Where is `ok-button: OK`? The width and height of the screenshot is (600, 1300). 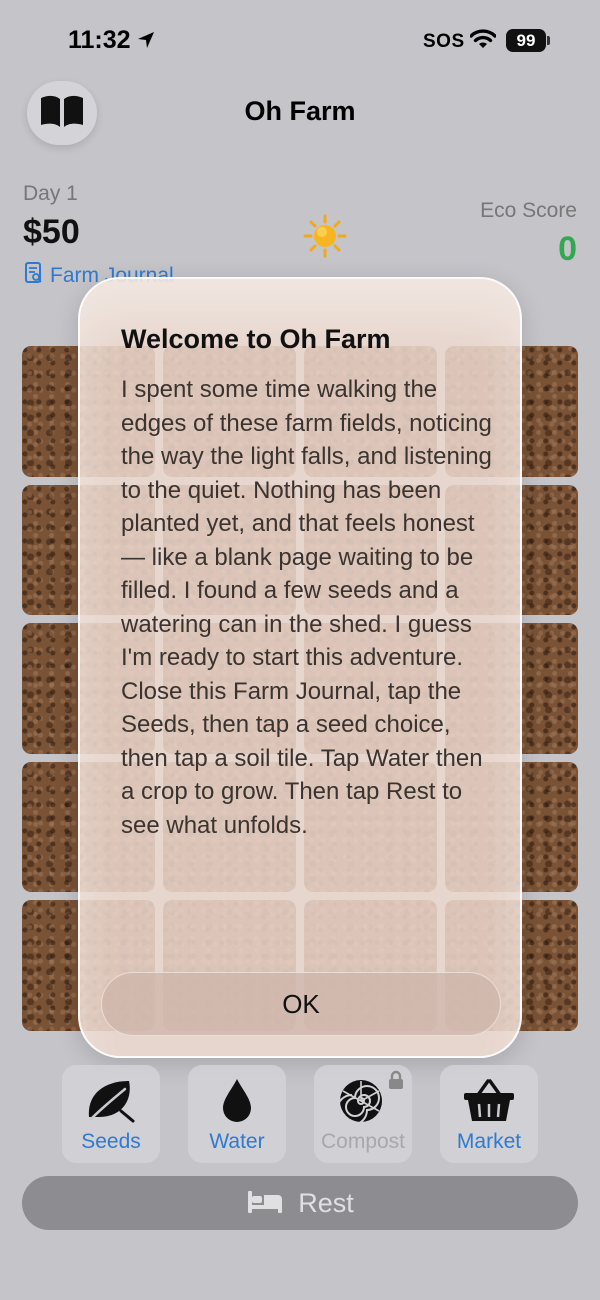 ok-button: OK is located at coordinates (301, 1004).